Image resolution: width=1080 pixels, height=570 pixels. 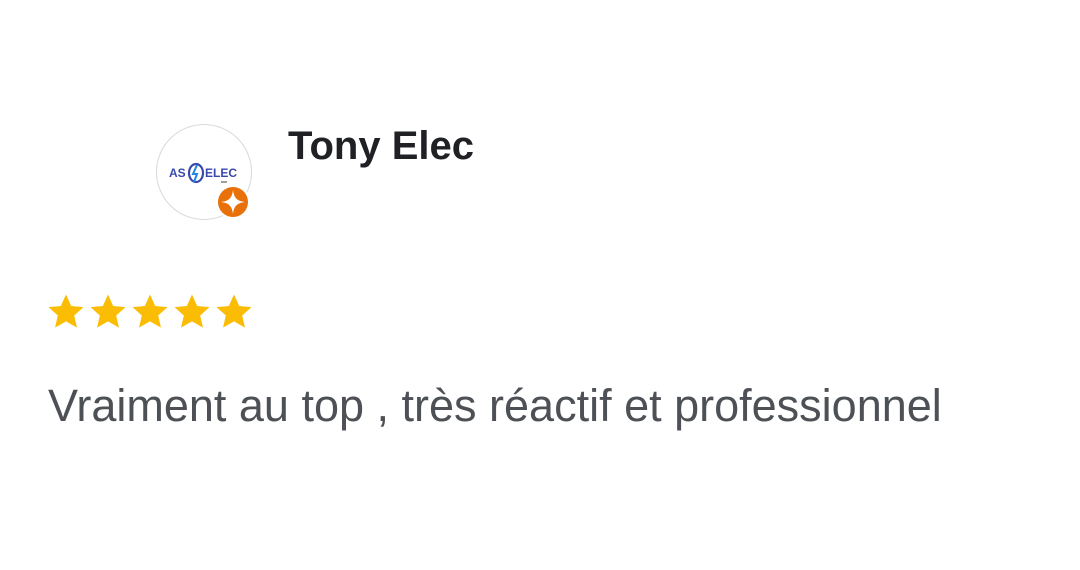 I want to click on author-name: Tony Elec, so click(x=381, y=146).